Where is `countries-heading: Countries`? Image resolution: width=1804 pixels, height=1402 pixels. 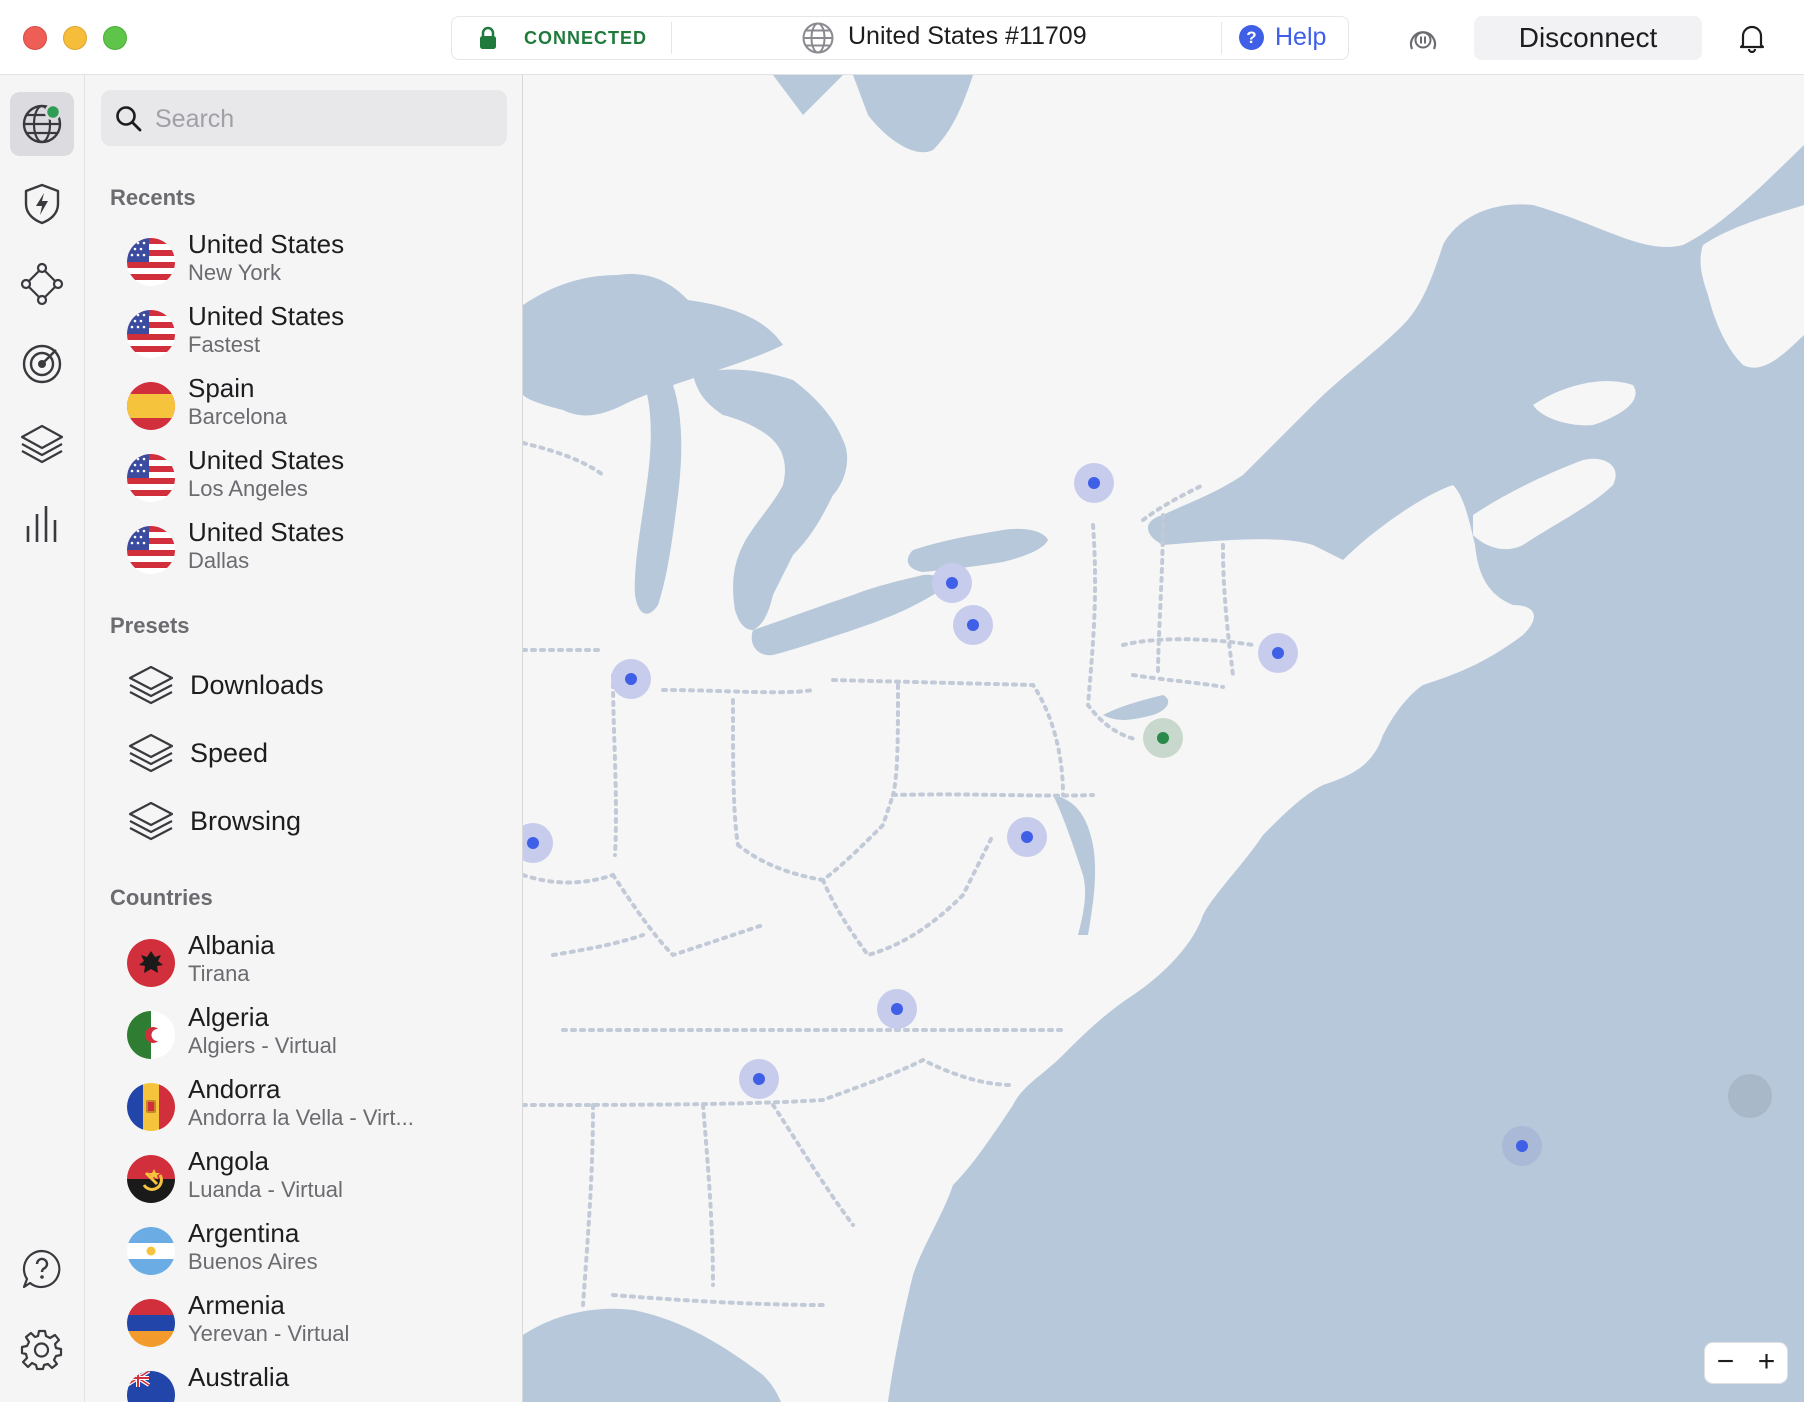
countries-heading: Countries is located at coordinates (161, 897).